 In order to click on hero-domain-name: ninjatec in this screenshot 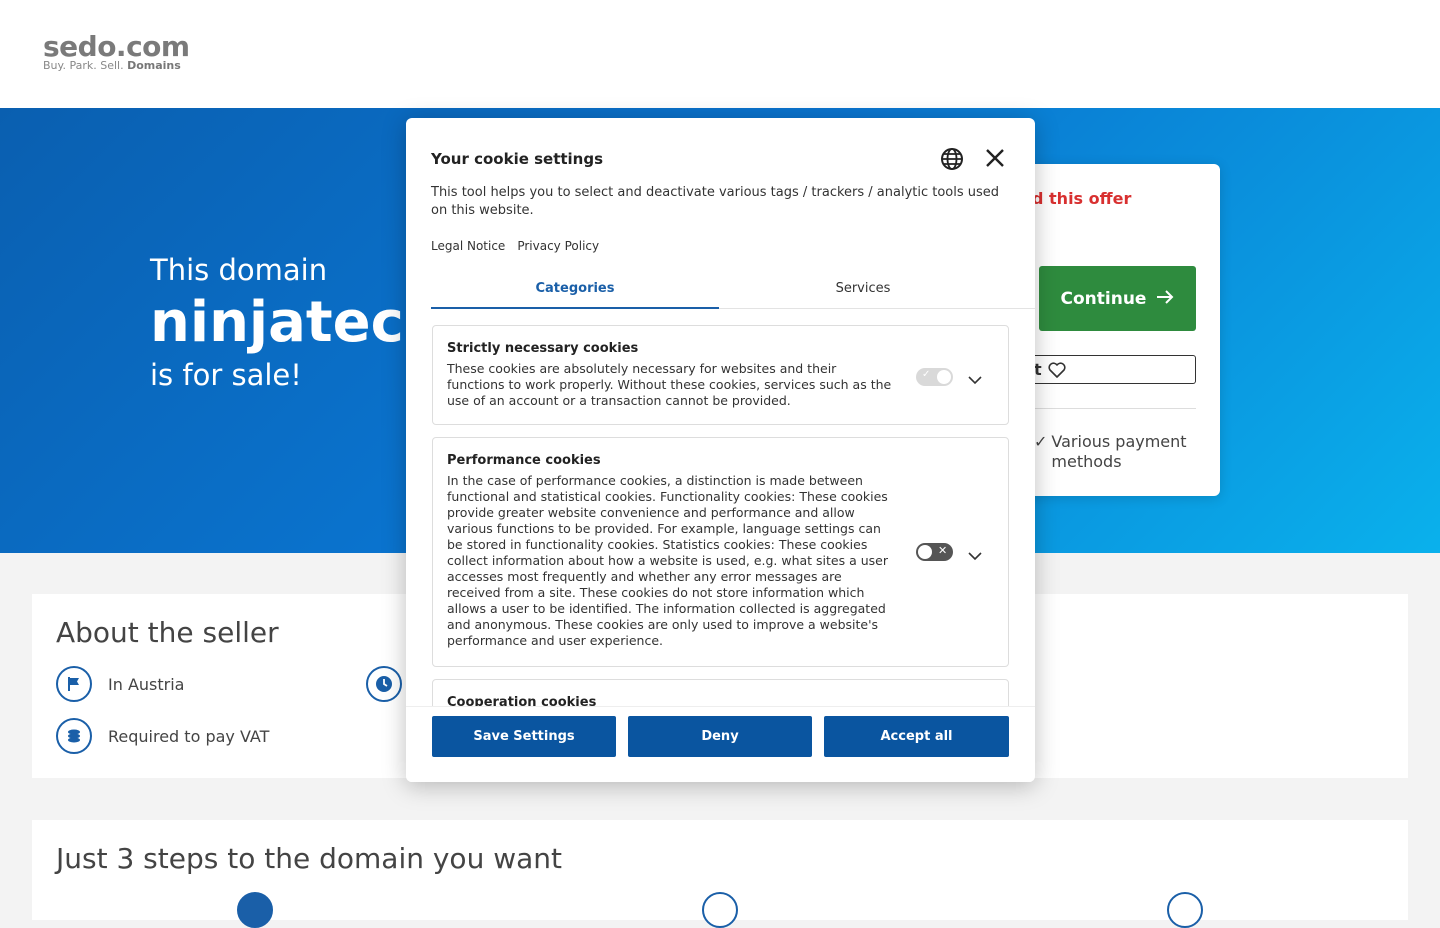, I will do `click(277, 322)`.